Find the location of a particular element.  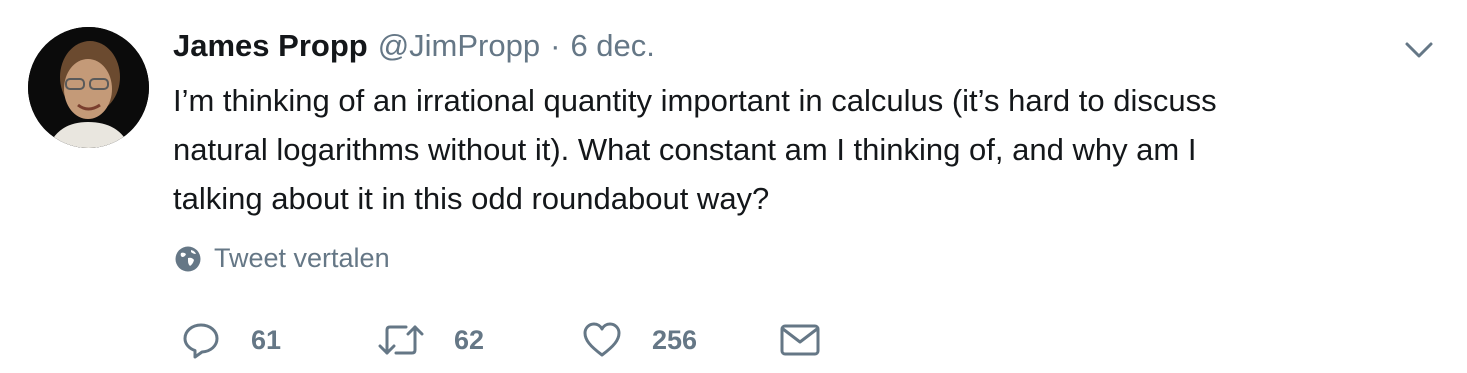

globe-icon is located at coordinates (188, 258).